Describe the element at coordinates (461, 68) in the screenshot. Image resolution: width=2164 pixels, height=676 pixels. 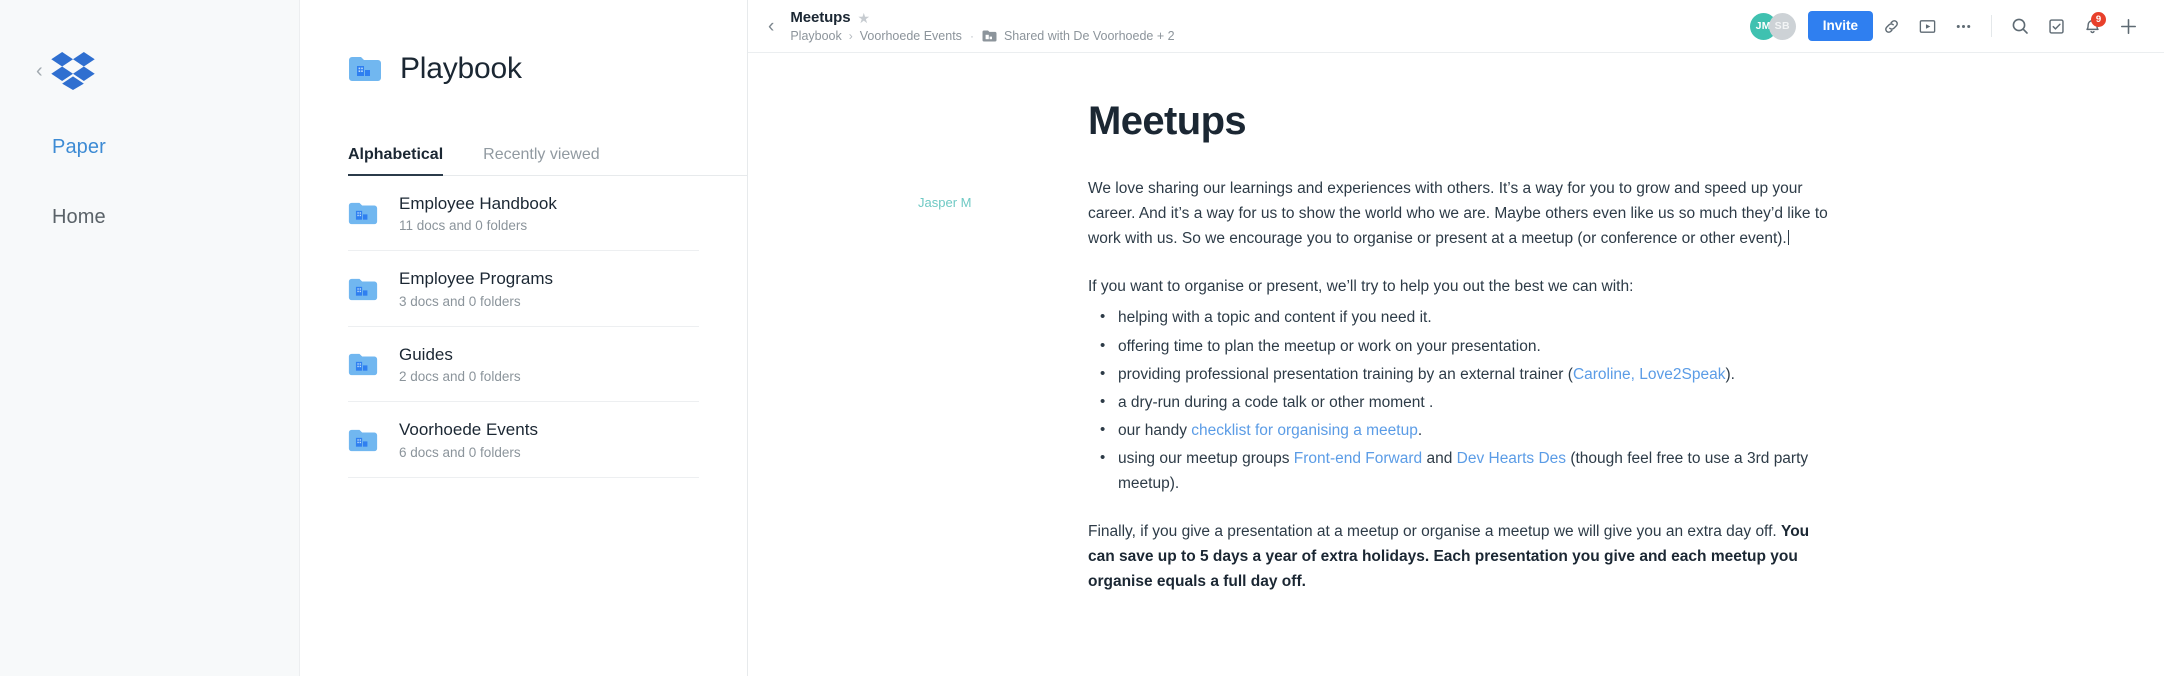
I see `page-title: Playbook` at that location.